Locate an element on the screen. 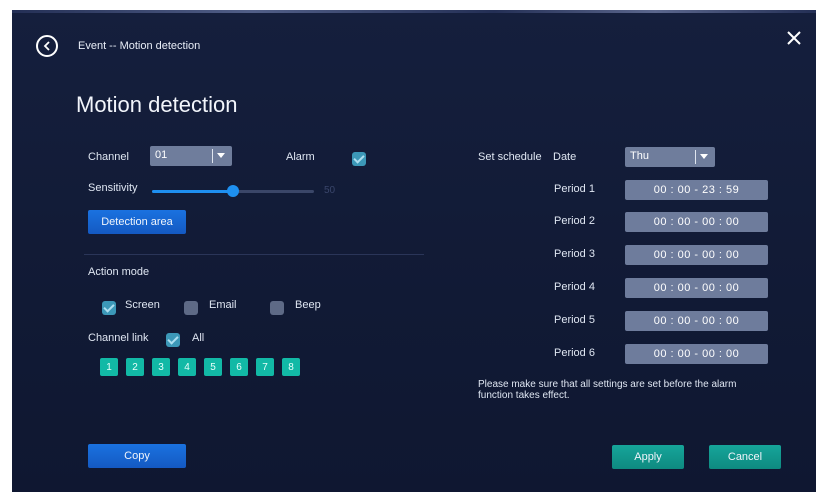 This screenshot has width=816, height=495. back-icon is located at coordinates (47, 46).